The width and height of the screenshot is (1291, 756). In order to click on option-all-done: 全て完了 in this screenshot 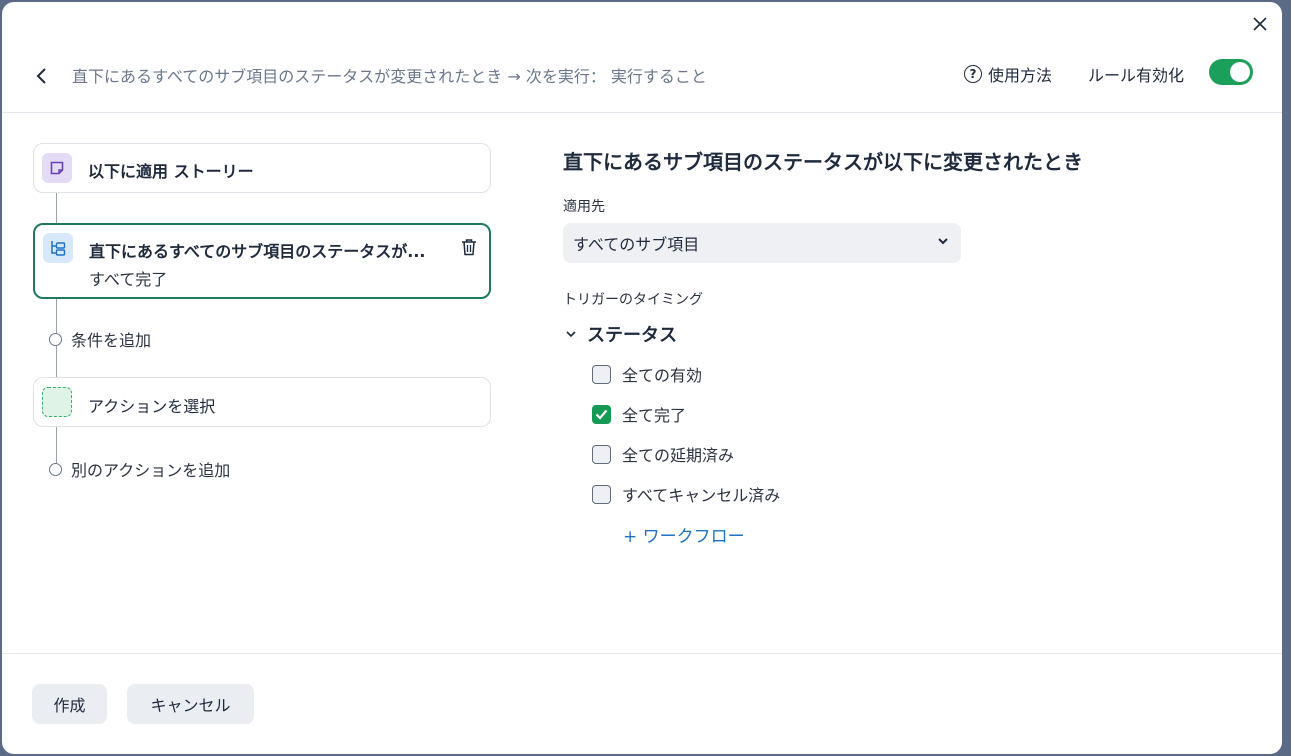, I will do `click(639, 414)`.